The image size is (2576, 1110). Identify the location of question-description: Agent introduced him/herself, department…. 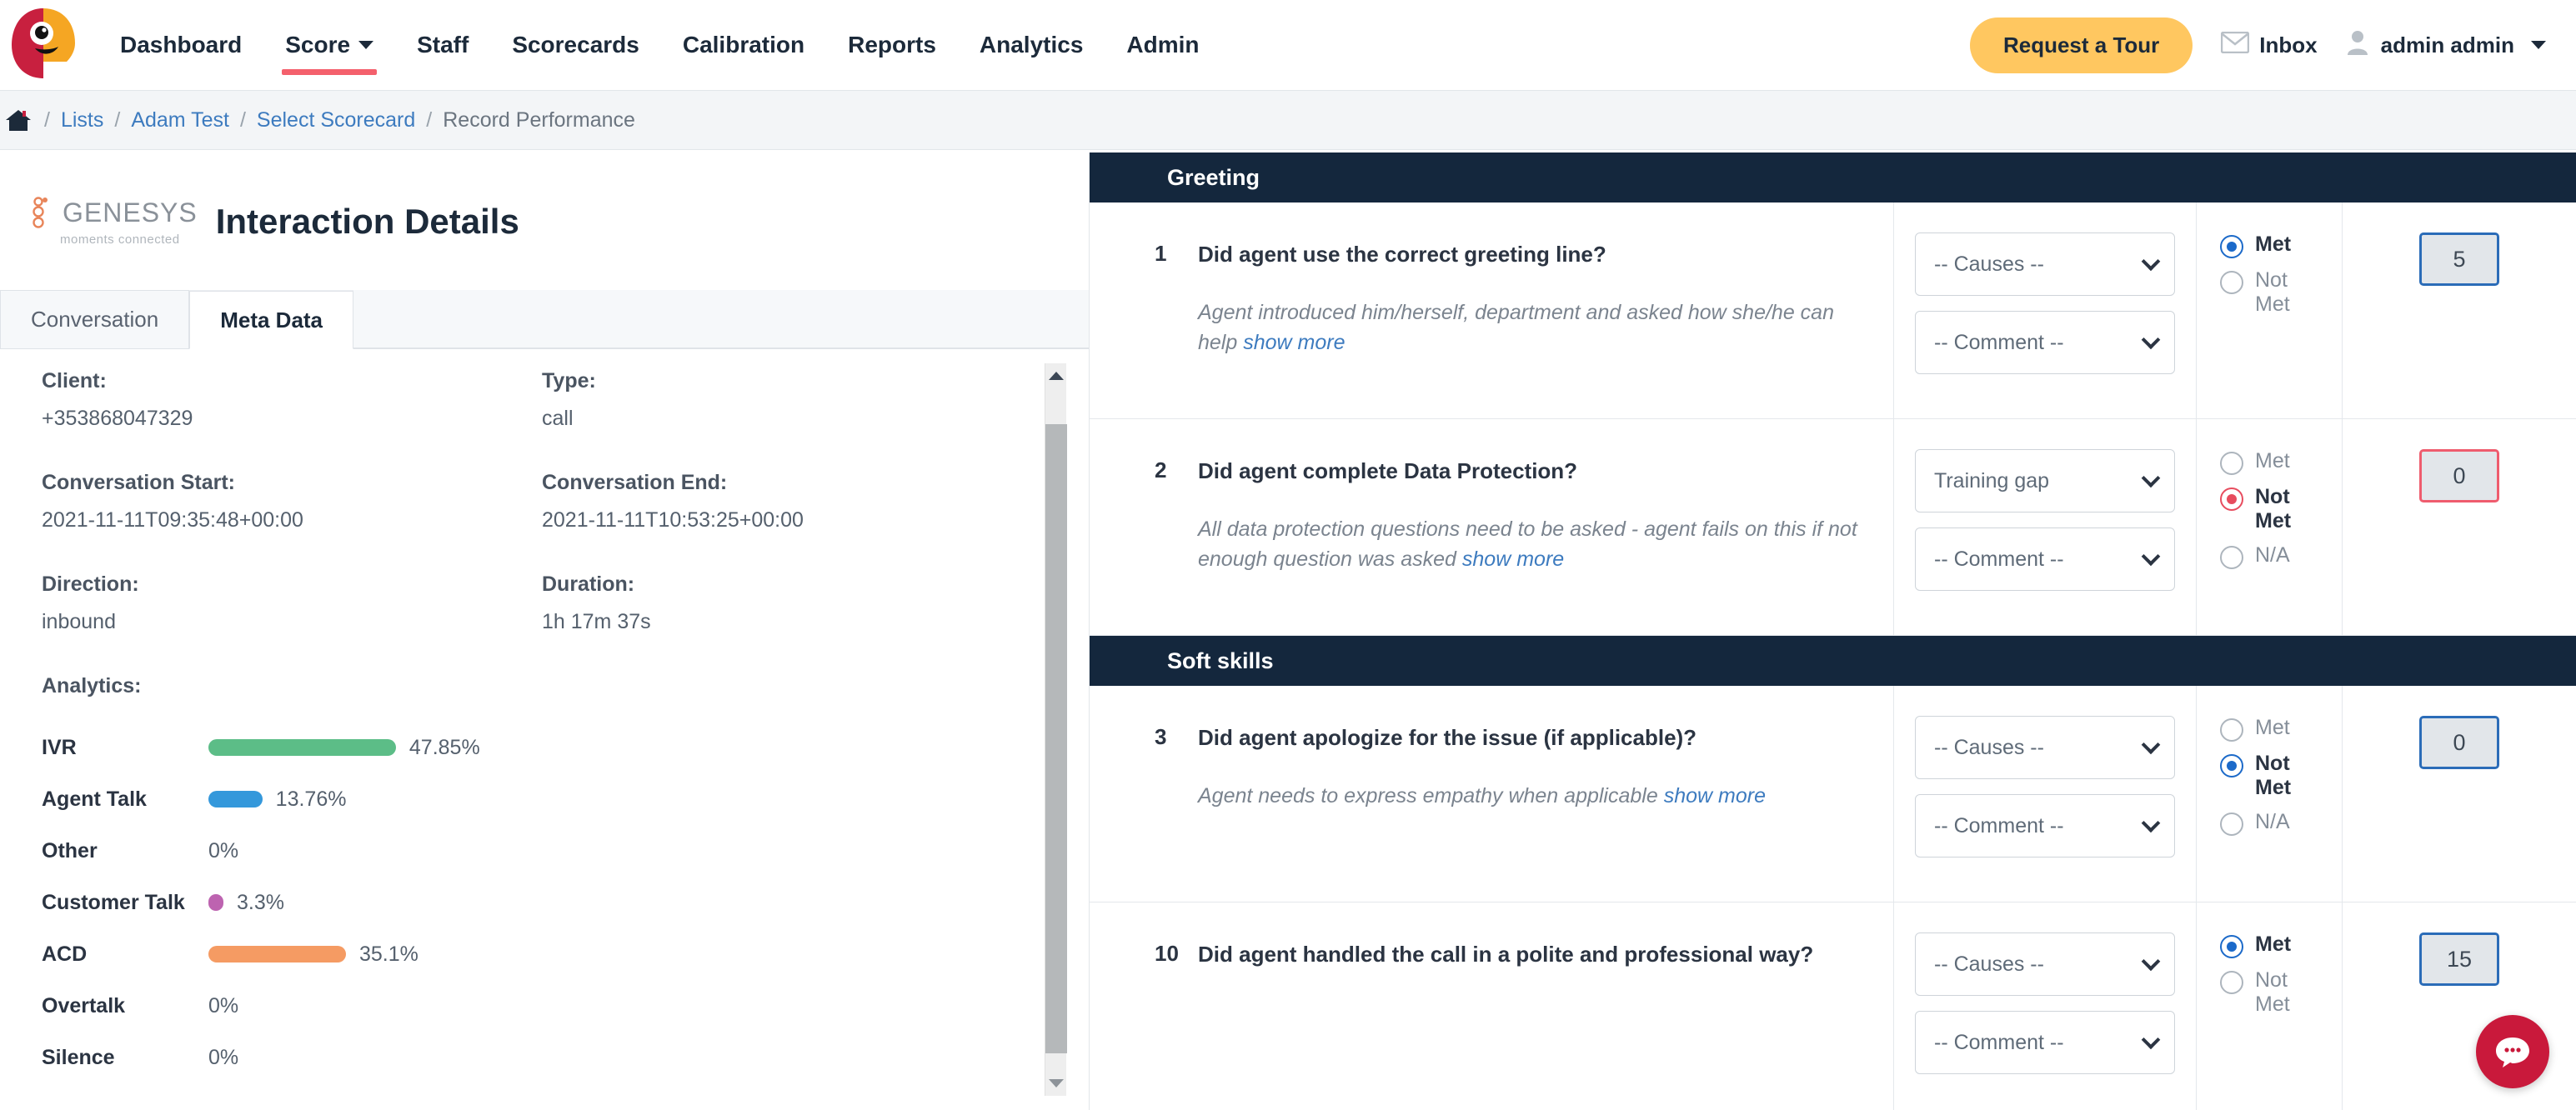
(1516, 327).